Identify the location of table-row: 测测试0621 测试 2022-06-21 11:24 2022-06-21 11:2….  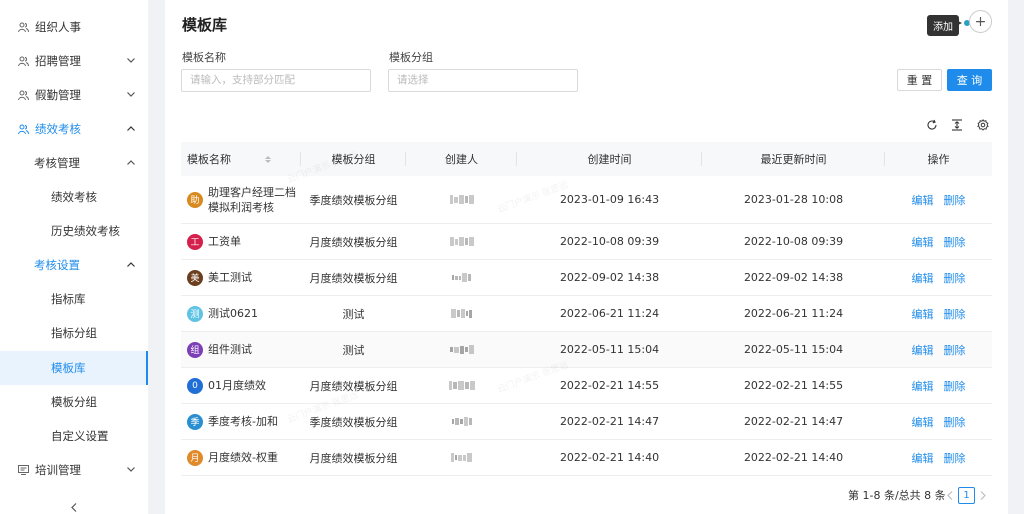
(586, 314).